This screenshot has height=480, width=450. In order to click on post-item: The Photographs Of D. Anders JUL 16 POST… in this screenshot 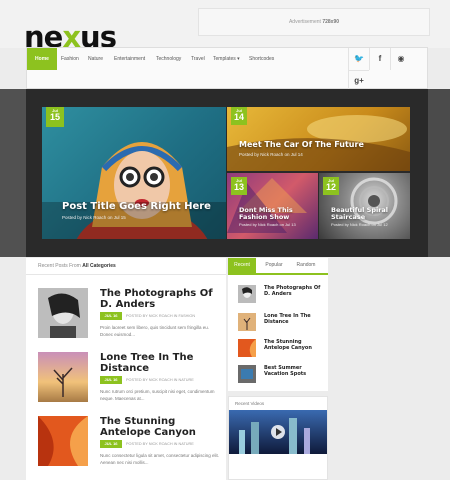, I will do `click(133, 320)`.